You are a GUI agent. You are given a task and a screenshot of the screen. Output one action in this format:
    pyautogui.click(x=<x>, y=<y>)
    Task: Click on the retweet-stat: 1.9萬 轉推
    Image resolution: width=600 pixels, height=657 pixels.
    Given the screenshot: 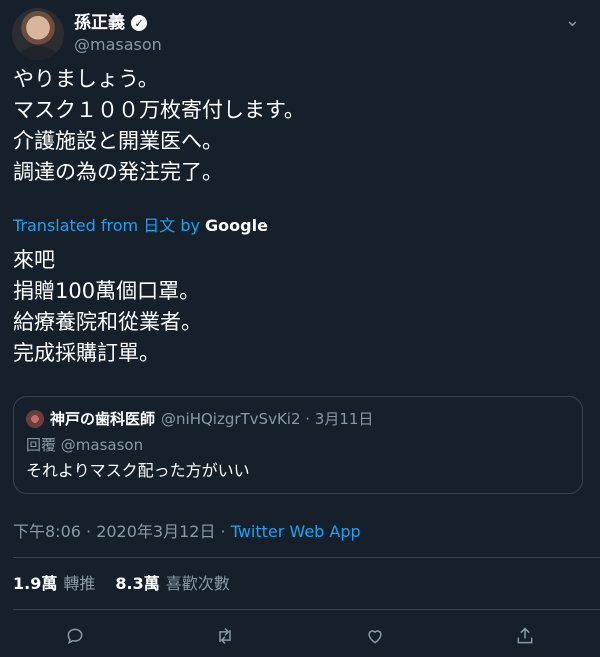 What is the action you would take?
    pyautogui.click(x=54, y=584)
    